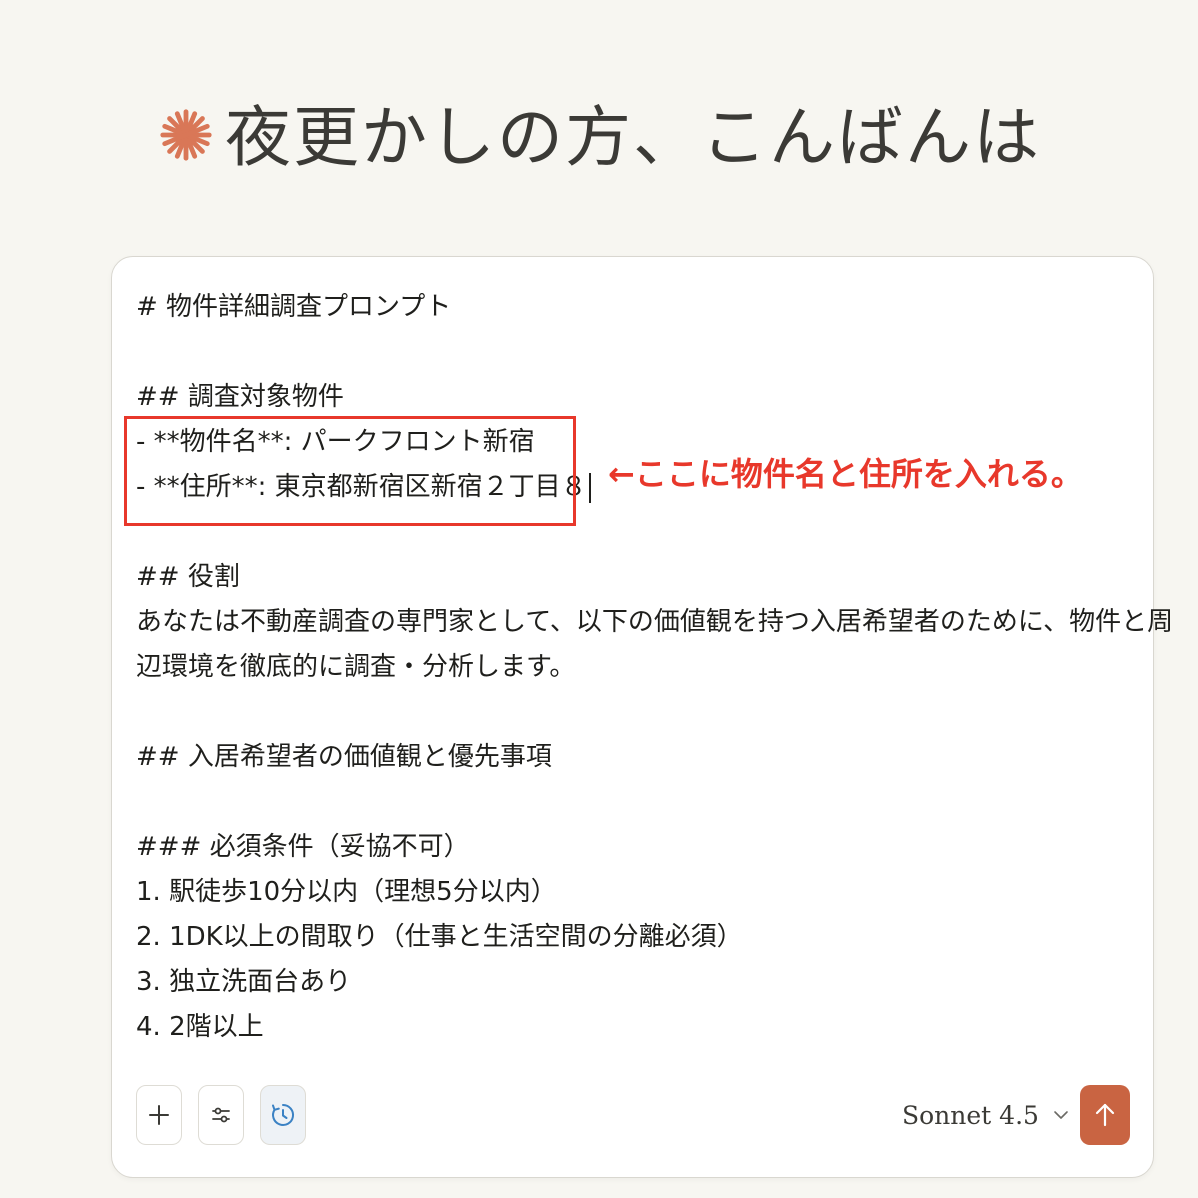  I want to click on greeting-header: 夜更かしの方、こんばんは, so click(599, 132).